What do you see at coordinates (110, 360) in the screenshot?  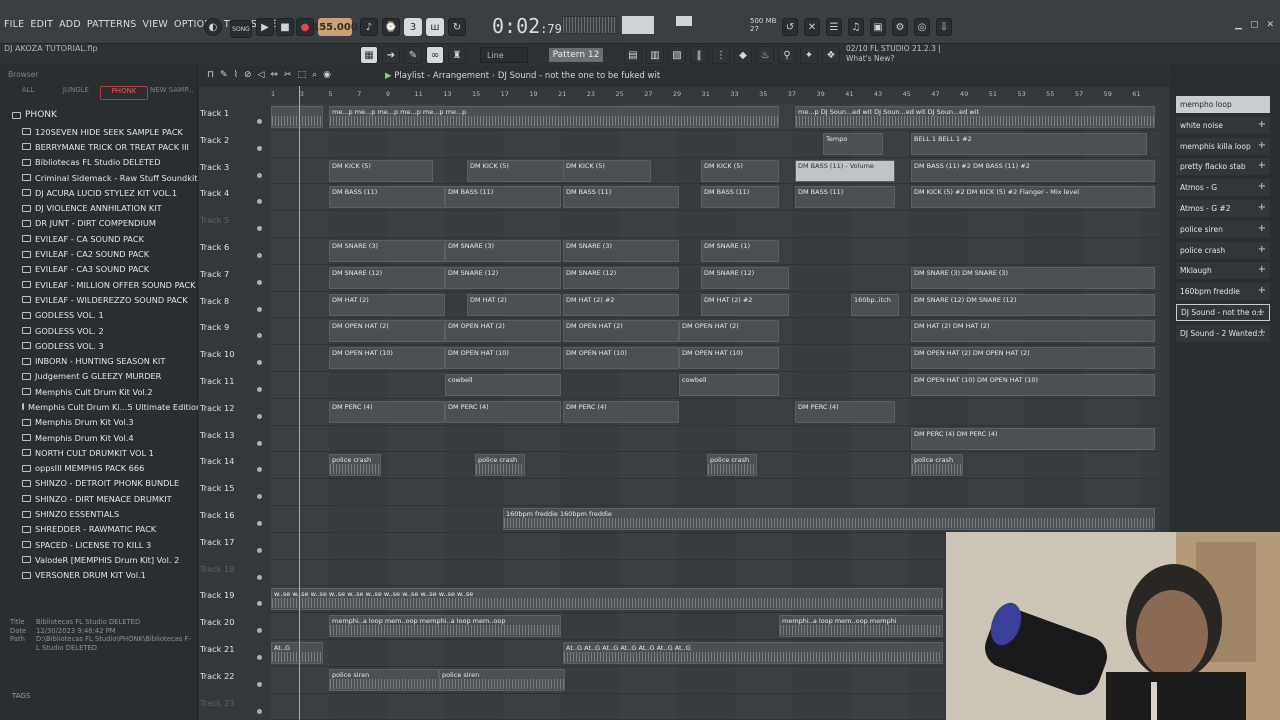 I see `folder-item: INBORN - HUNTING SEASON KIT` at bounding box center [110, 360].